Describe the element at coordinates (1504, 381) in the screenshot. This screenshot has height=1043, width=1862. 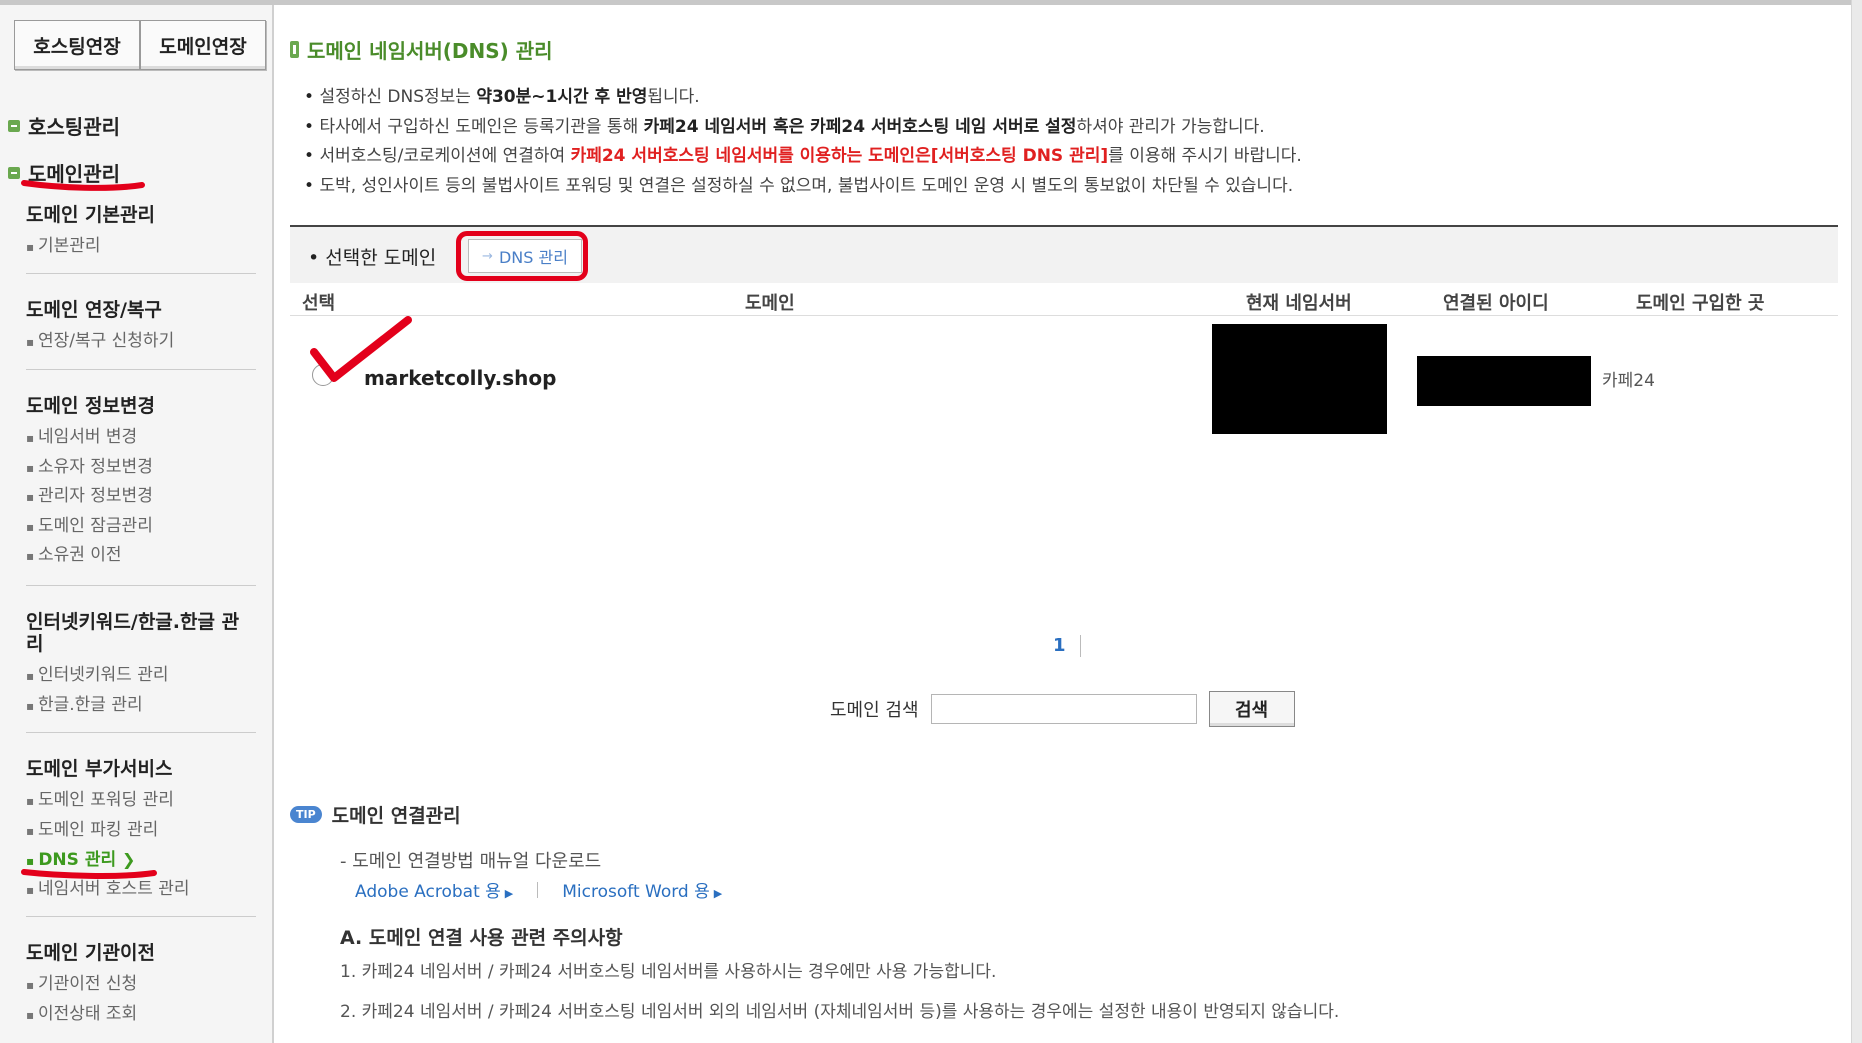
I see `redacted-account` at that location.